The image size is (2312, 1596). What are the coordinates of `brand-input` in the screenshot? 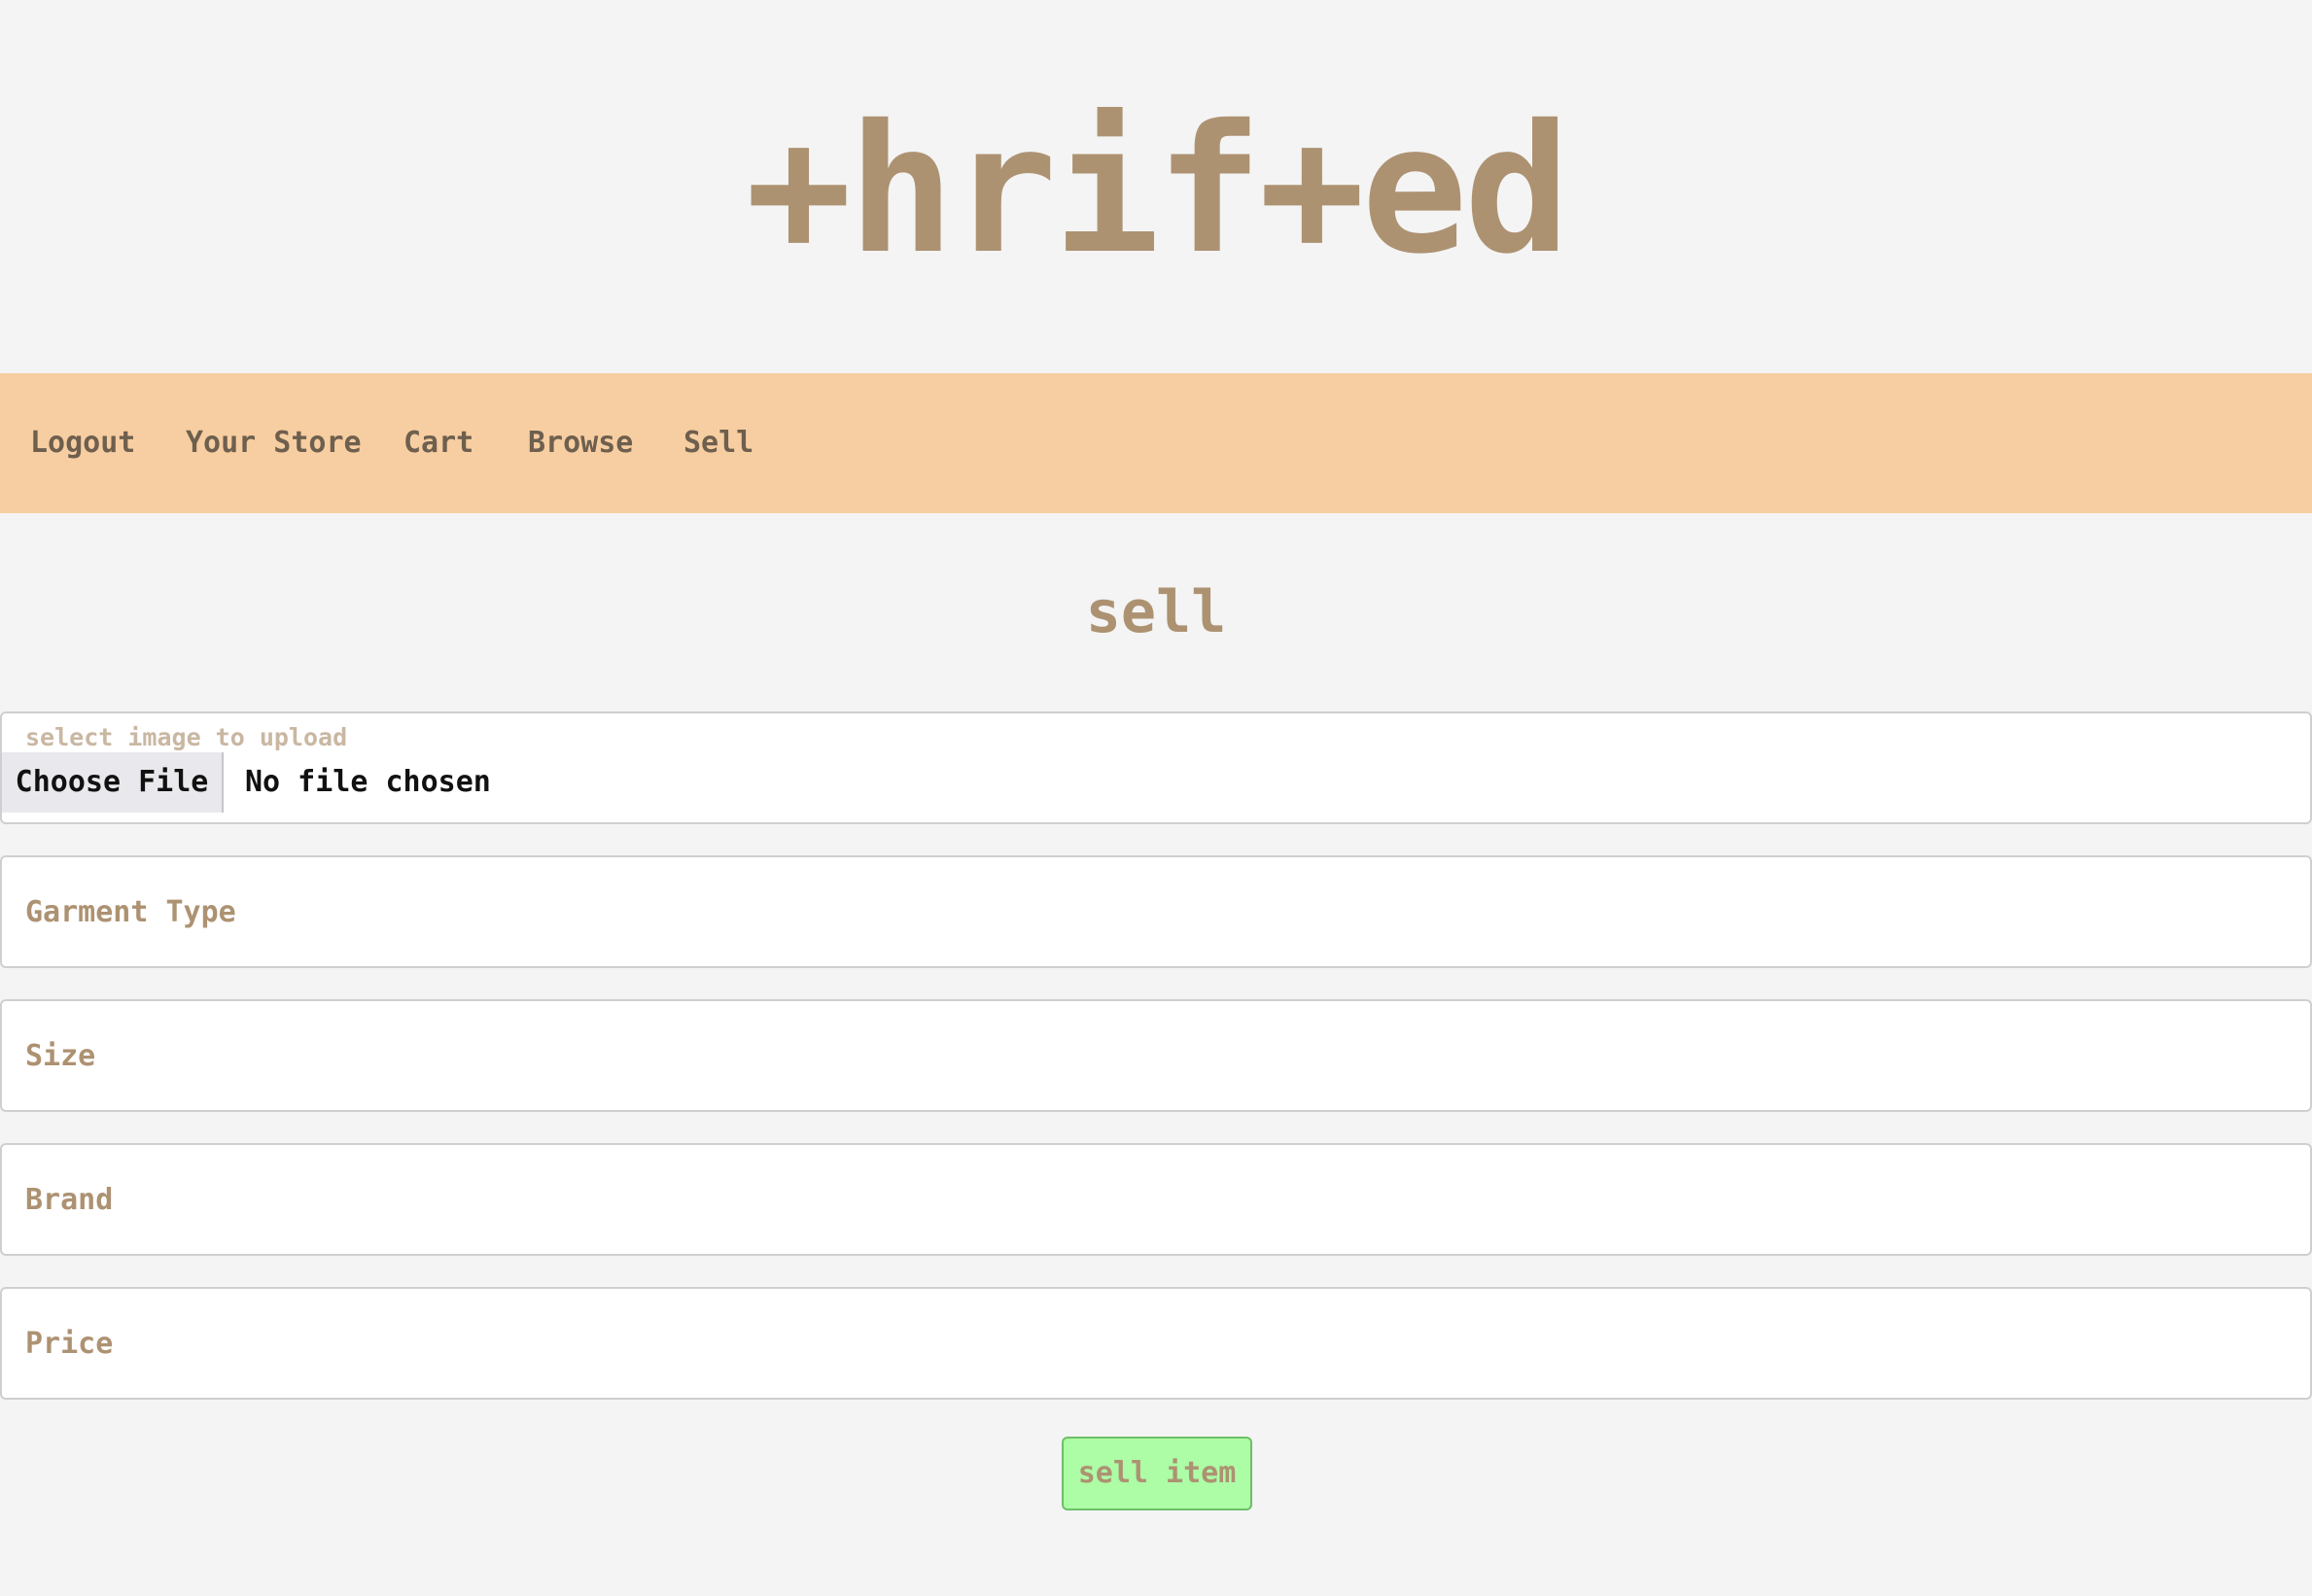 It's located at (1156, 1199).